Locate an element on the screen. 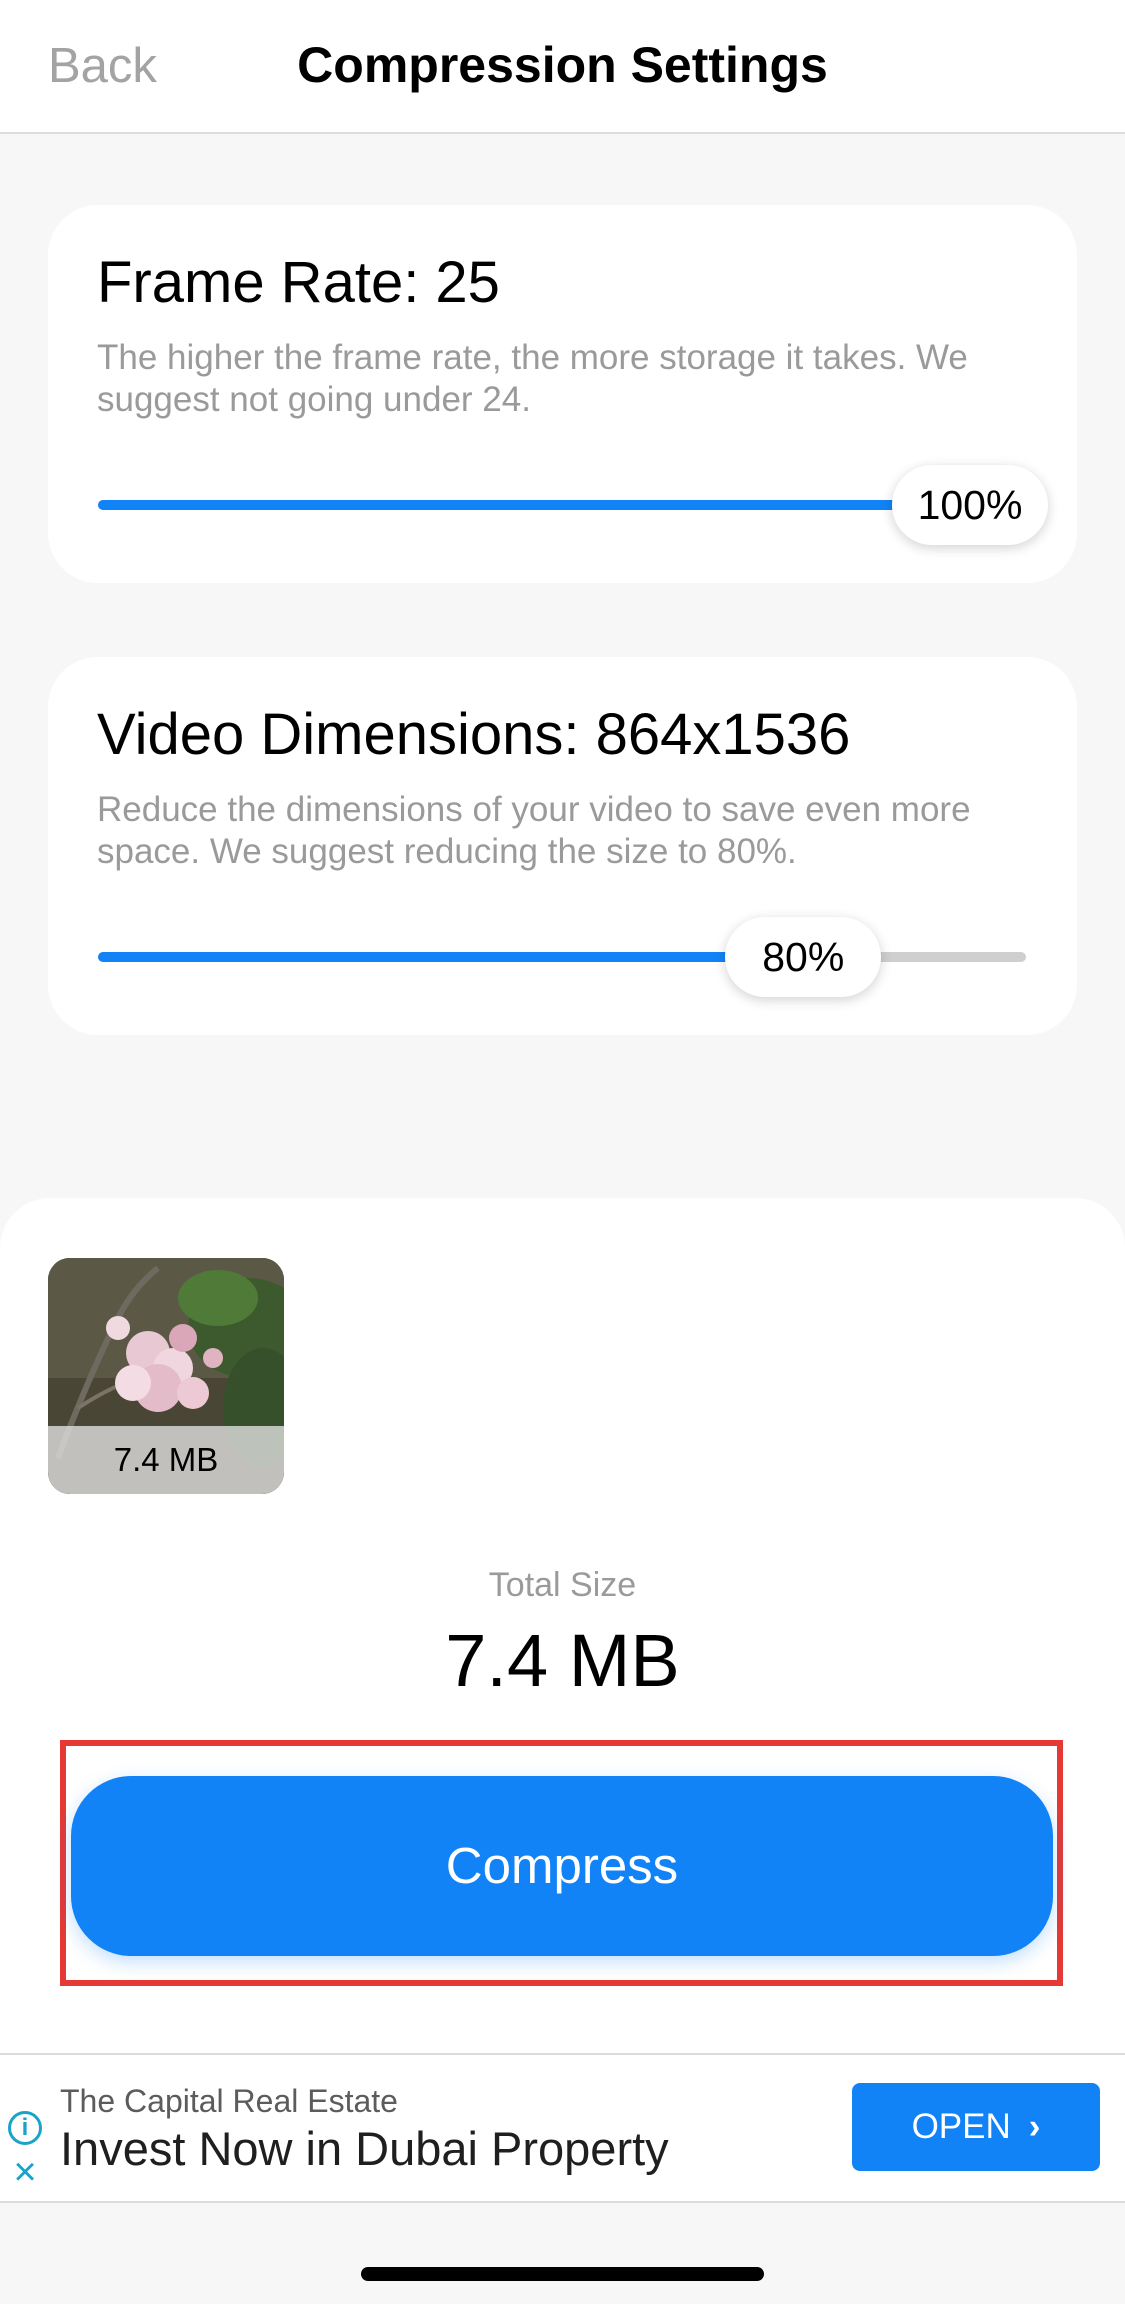 The width and height of the screenshot is (1125, 2304). ad-open-button: OPEN › is located at coordinates (976, 2127).